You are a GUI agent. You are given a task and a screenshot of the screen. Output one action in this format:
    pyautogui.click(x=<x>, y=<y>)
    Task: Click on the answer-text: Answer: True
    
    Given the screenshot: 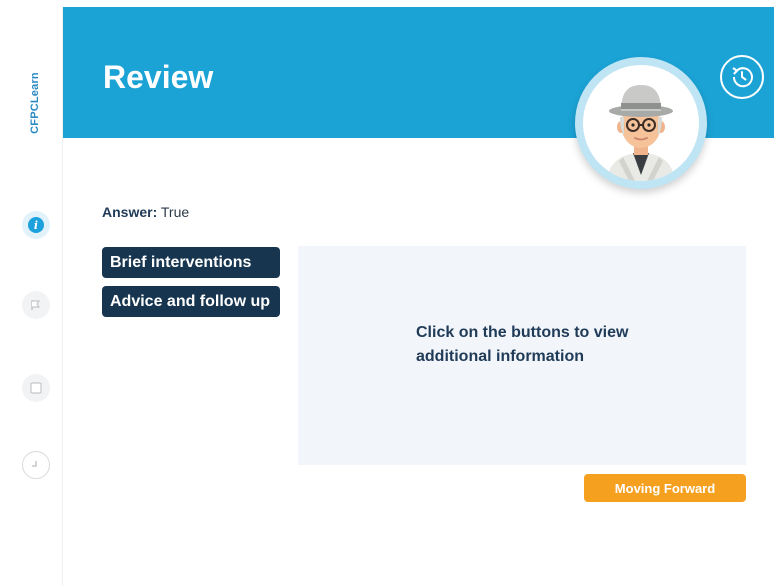 What is the action you would take?
    pyautogui.click(x=145, y=212)
    